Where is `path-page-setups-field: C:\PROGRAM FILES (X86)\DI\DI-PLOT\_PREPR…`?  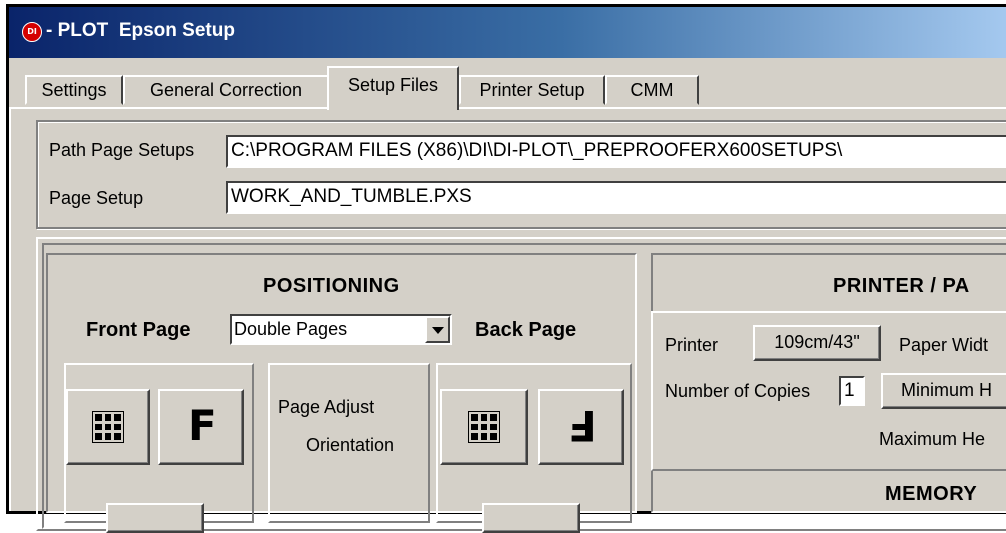
path-page-setups-field: C:\PROGRAM FILES (X86)\DI\DI-PLOT\_PREPR… is located at coordinates (616, 151).